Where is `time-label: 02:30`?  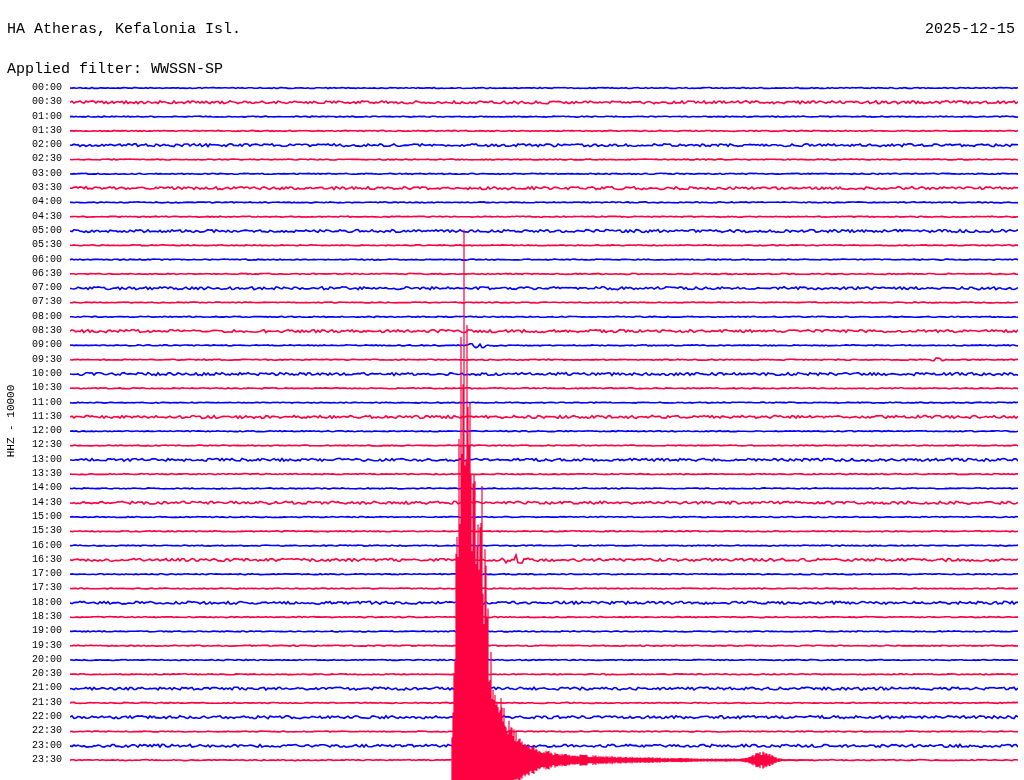 time-label: 02:30 is located at coordinates (46, 159).